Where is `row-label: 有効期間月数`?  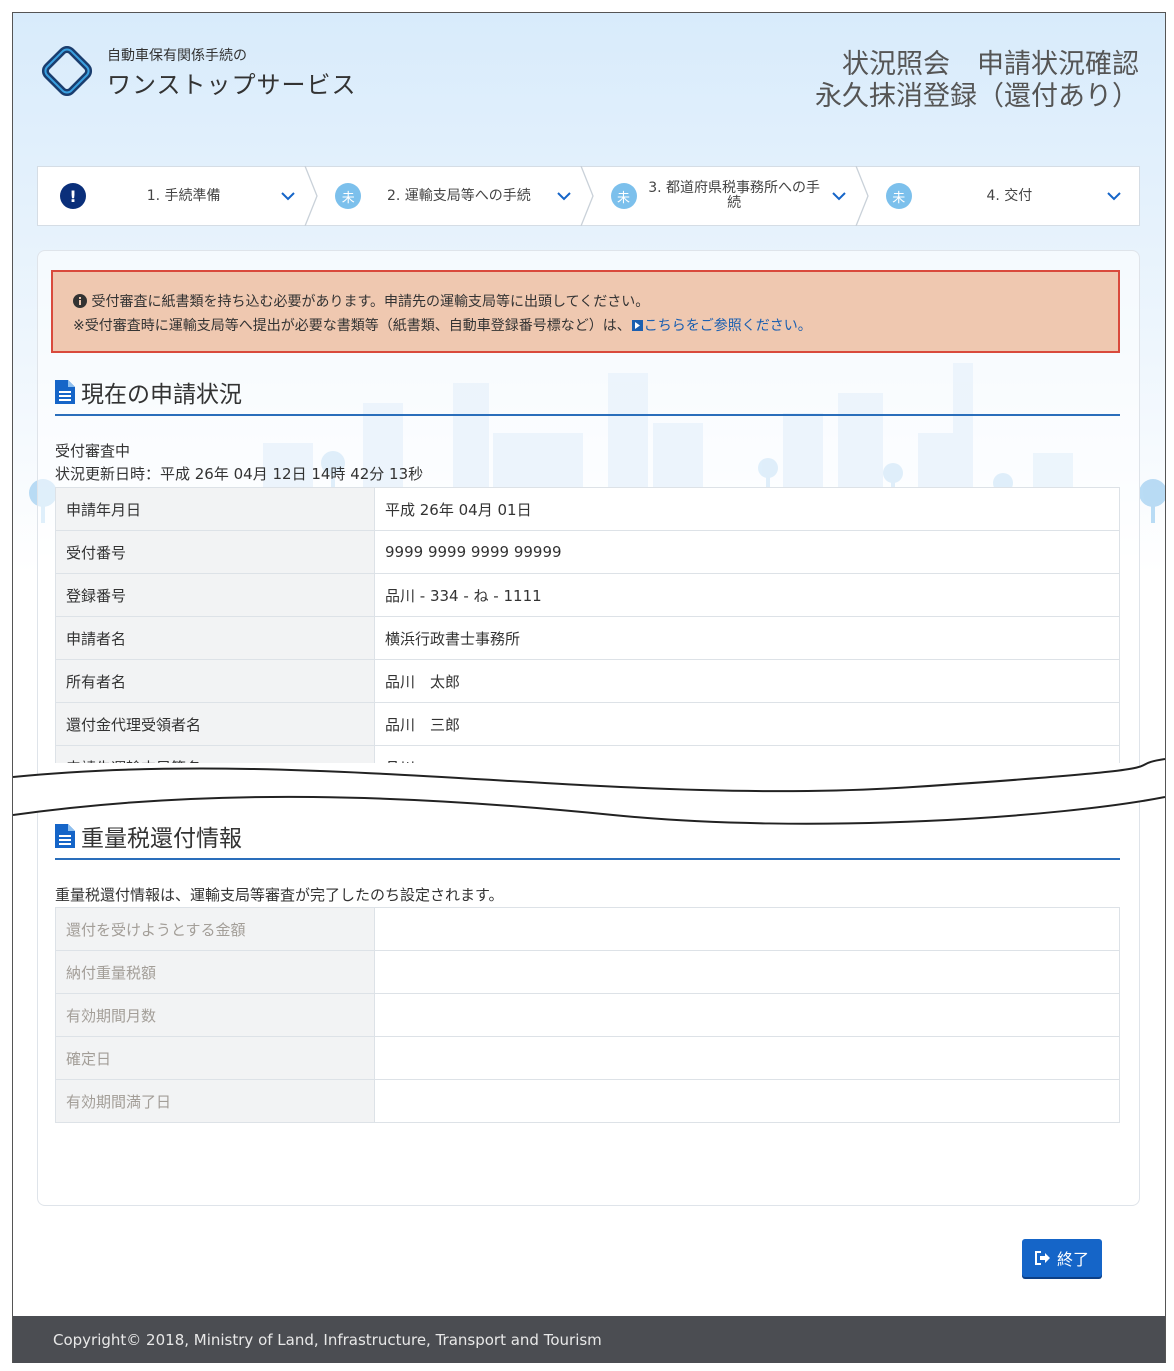 row-label: 有効期間月数 is located at coordinates (215, 1015).